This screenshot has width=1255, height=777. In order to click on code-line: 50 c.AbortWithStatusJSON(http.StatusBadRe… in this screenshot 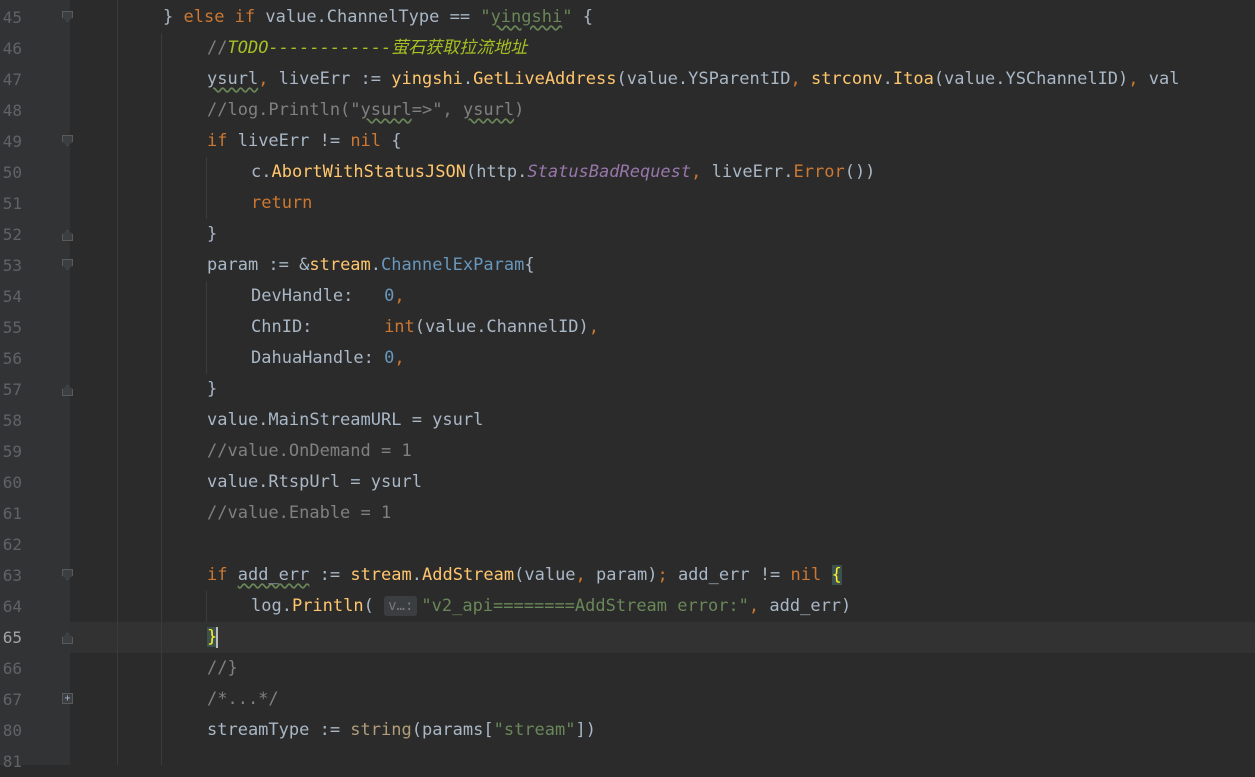, I will do `click(627, 172)`.